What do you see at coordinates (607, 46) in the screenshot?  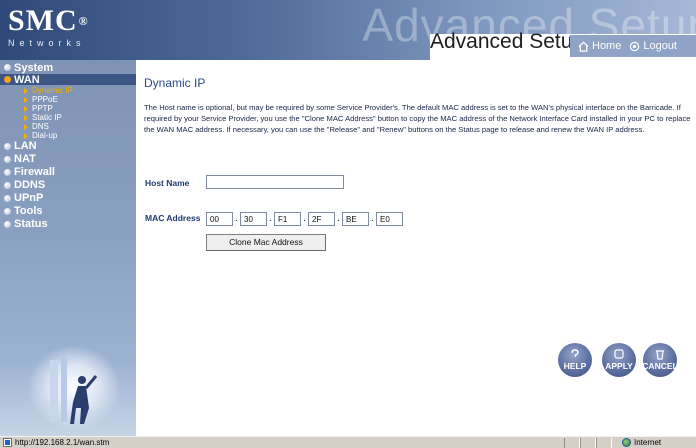 I see `home-label: Home` at bounding box center [607, 46].